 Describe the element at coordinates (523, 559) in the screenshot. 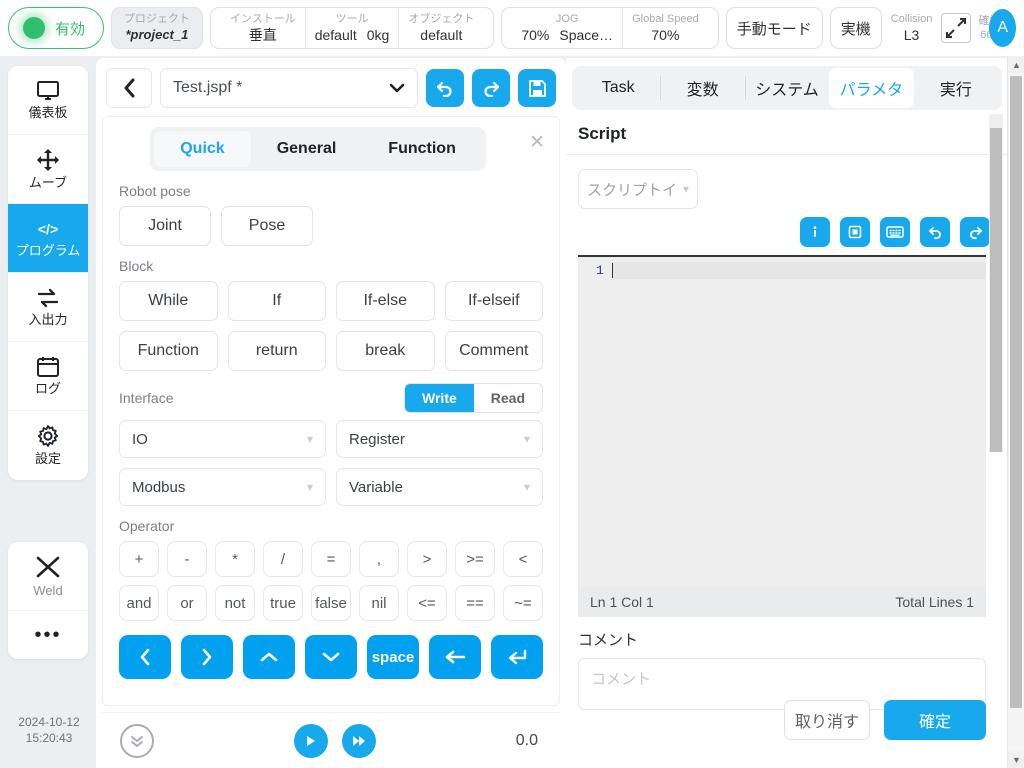

I see `operator-less: <` at that location.